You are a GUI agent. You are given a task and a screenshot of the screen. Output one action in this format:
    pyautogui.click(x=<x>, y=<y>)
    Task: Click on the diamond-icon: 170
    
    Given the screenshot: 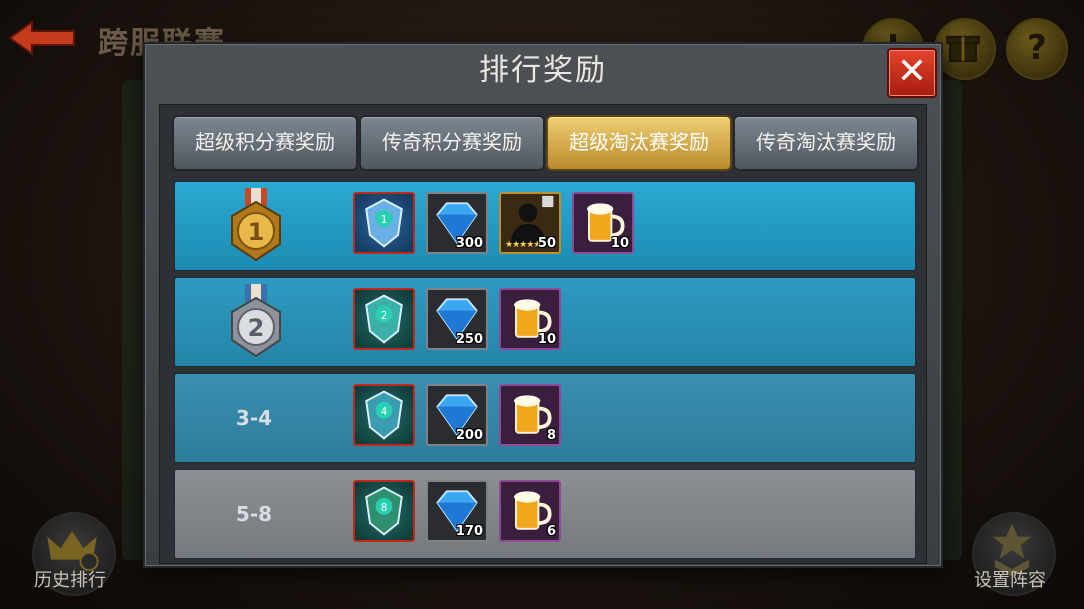 What is the action you would take?
    pyautogui.click(x=457, y=511)
    